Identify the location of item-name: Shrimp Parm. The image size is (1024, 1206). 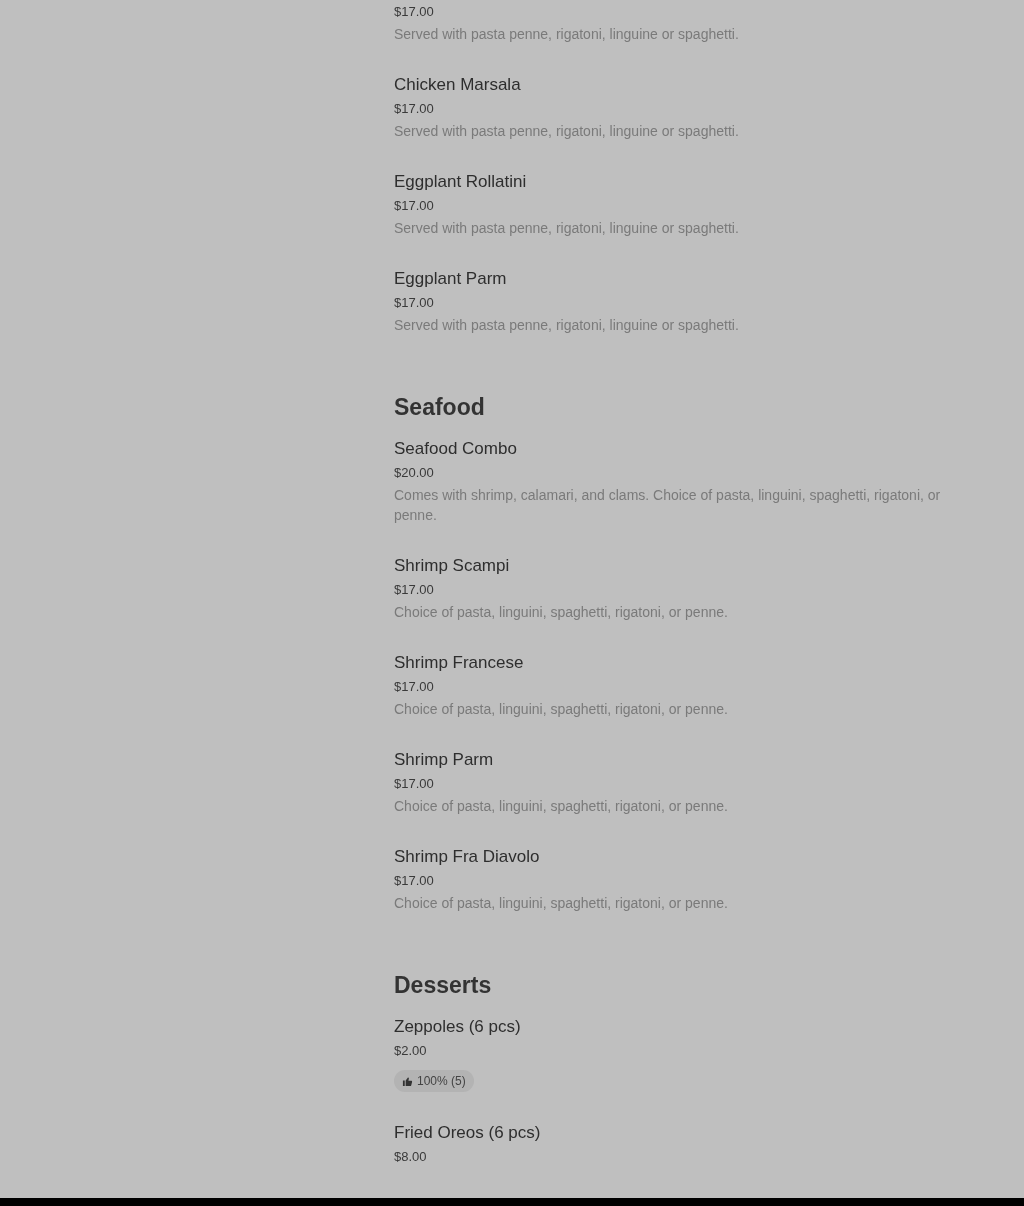
(680, 760).